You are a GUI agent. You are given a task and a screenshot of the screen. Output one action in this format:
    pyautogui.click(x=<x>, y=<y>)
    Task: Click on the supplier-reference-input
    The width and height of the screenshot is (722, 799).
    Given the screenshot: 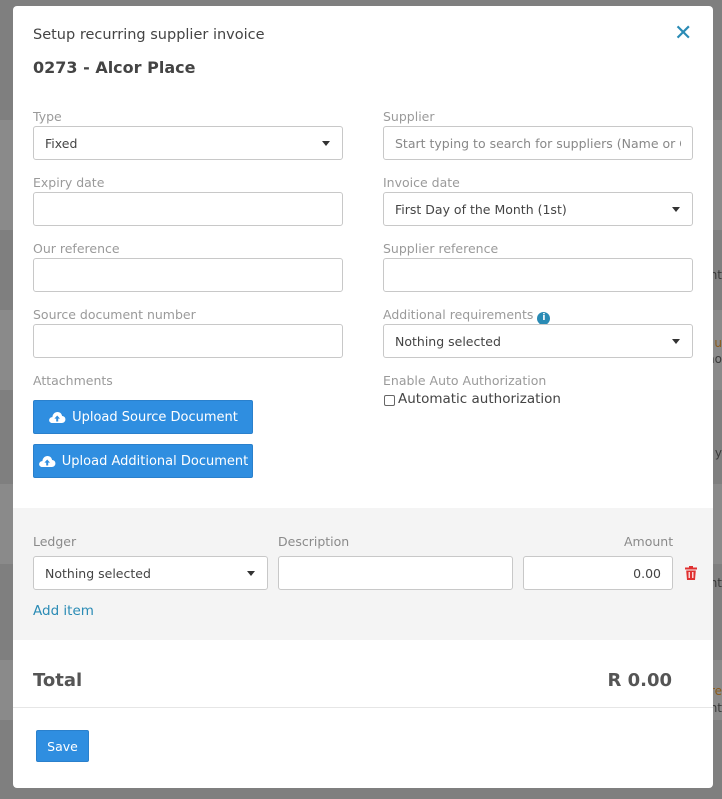 What is the action you would take?
    pyautogui.click(x=538, y=275)
    